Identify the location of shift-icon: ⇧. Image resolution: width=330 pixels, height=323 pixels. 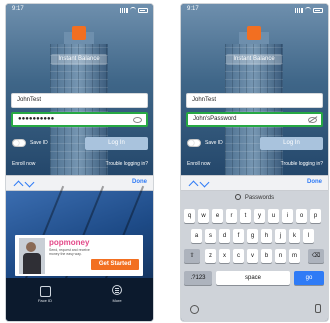
(192, 256).